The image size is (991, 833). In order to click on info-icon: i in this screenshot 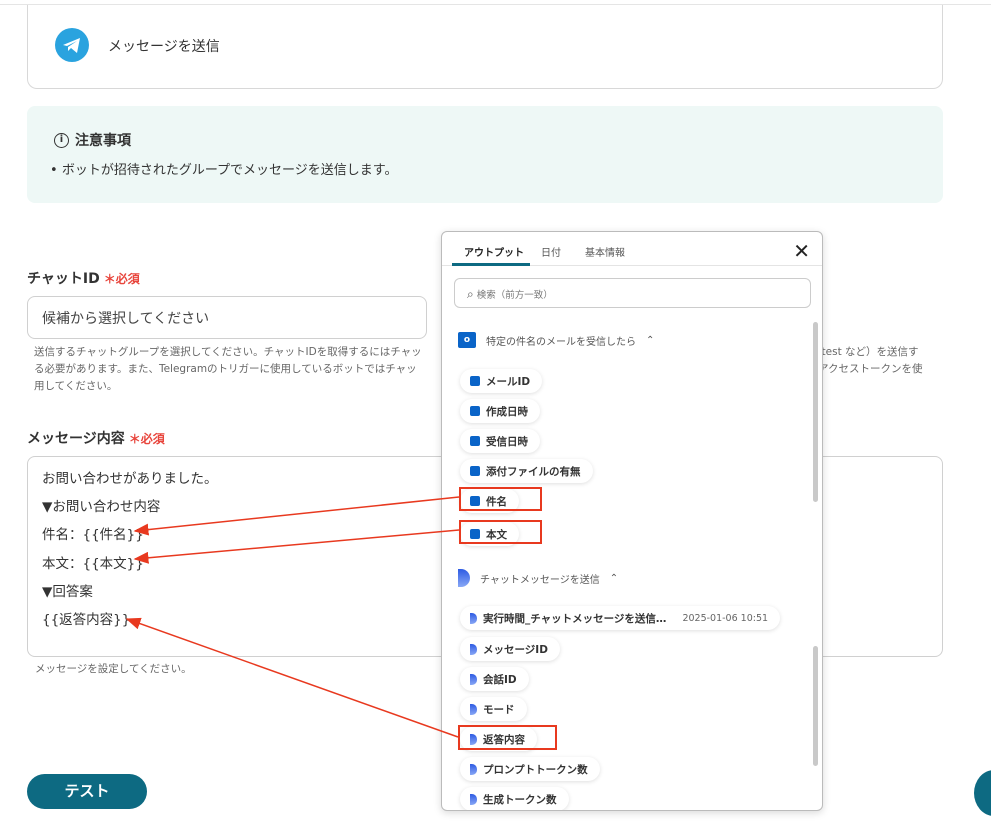, I will do `click(61, 140)`.